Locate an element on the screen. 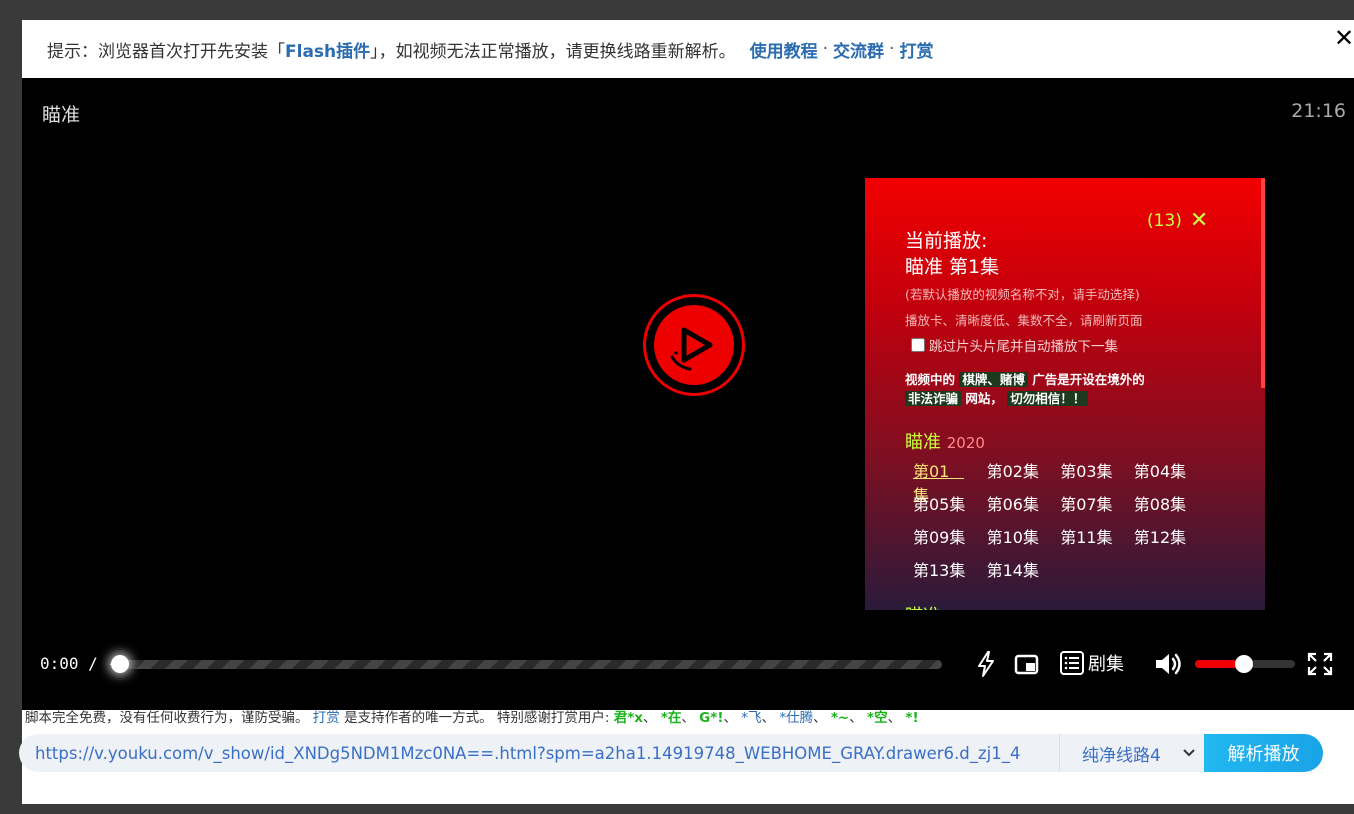 This screenshot has height=814, width=1354. play-icon is located at coordinates (694, 345).